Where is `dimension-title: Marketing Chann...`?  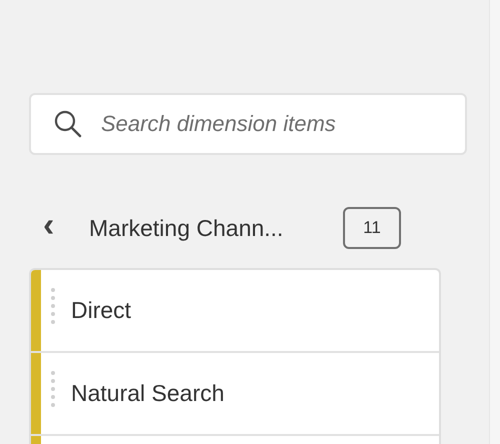
dimension-title: Marketing Chann... is located at coordinates (186, 228).